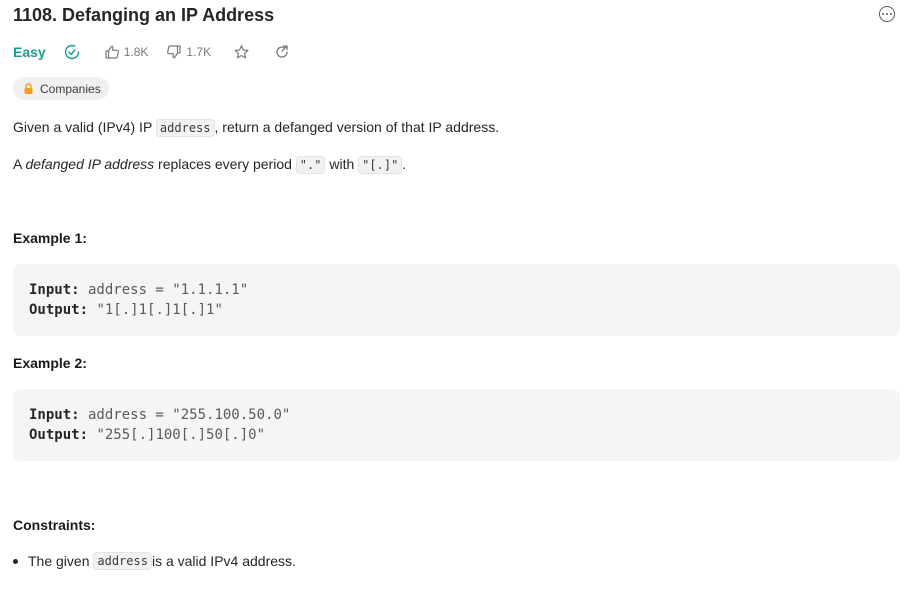 The image size is (920, 601). Describe the element at coordinates (28, 88) in the screenshot. I see `lock-icon` at that location.